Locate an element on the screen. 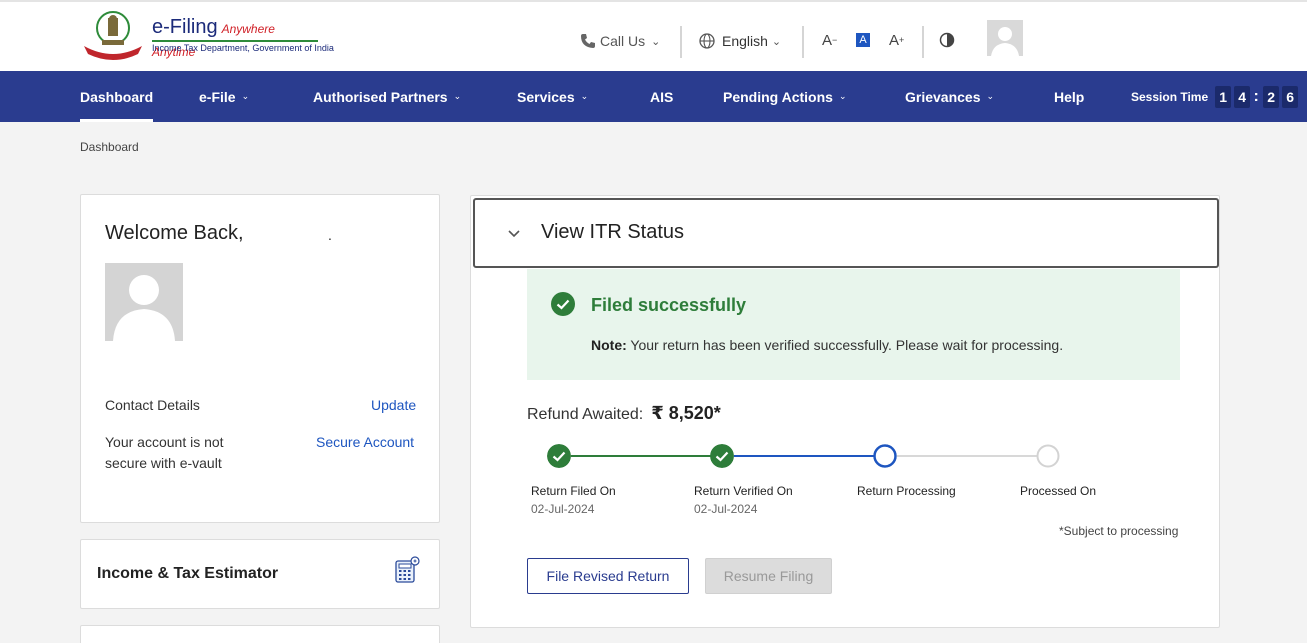 The image size is (1307, 643). nav-services: Services ⌄ is located at coordinates (552, 96).